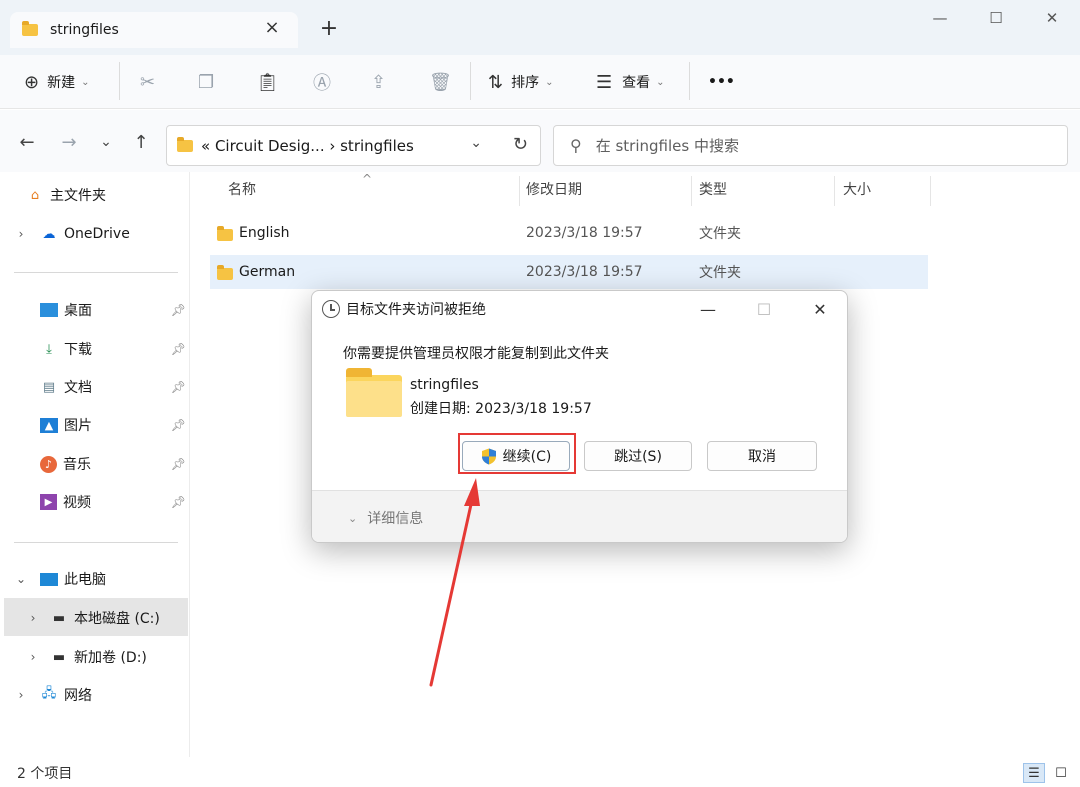 Image resolution: width=1080 pixels, height=787 pixels. I want to click on search-placeholder: 在 stringfiles 中搜索, so click(667, 146).